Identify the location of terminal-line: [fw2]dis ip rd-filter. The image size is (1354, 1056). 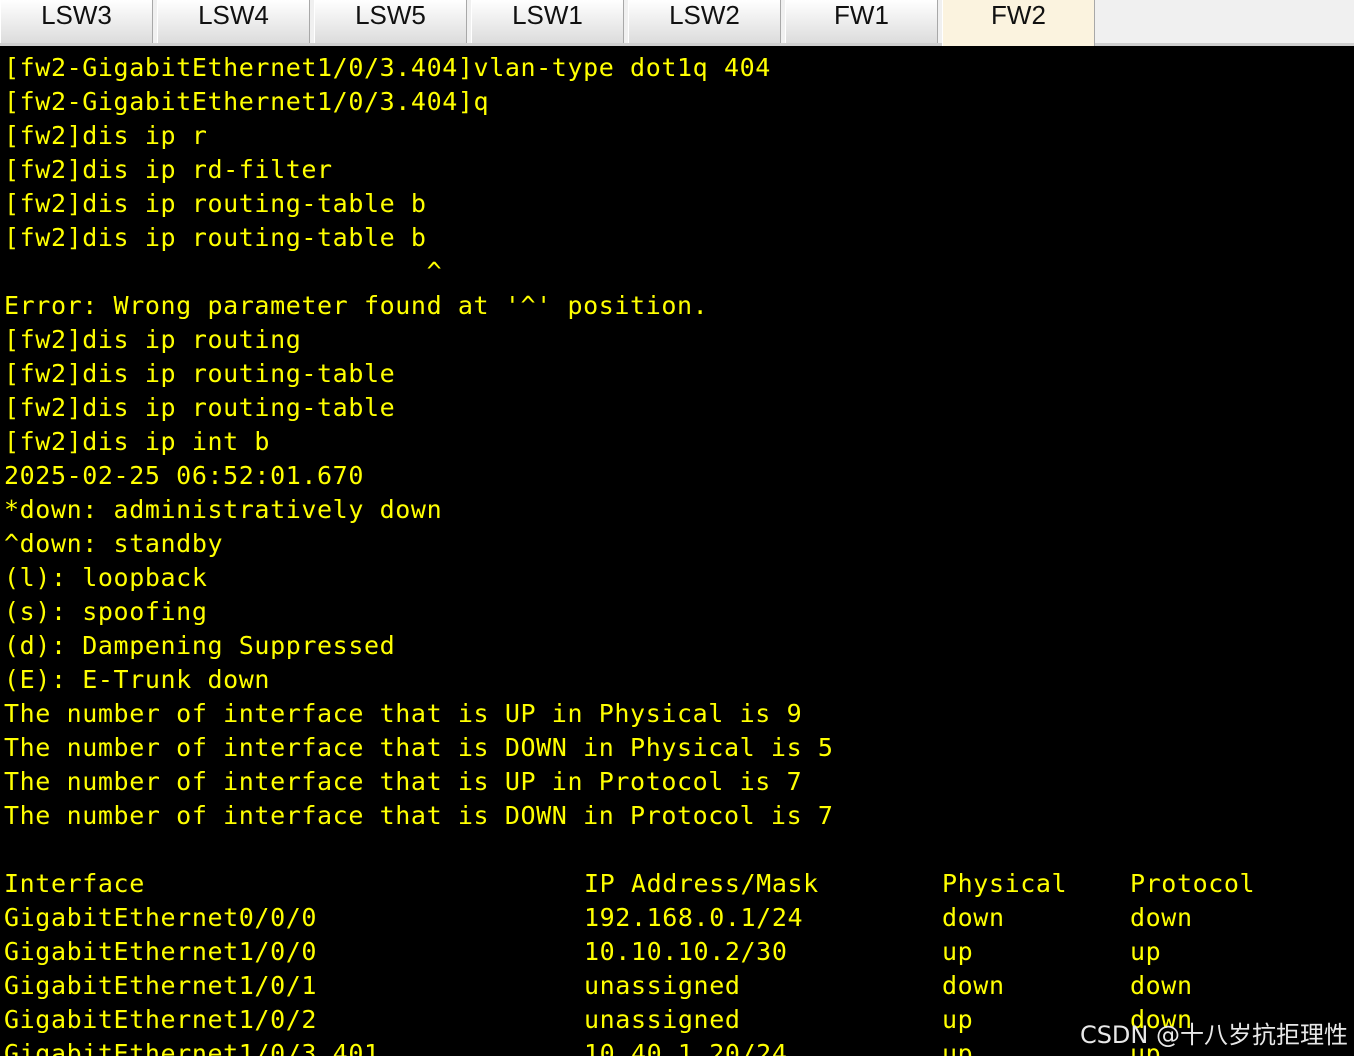
(168, 169).